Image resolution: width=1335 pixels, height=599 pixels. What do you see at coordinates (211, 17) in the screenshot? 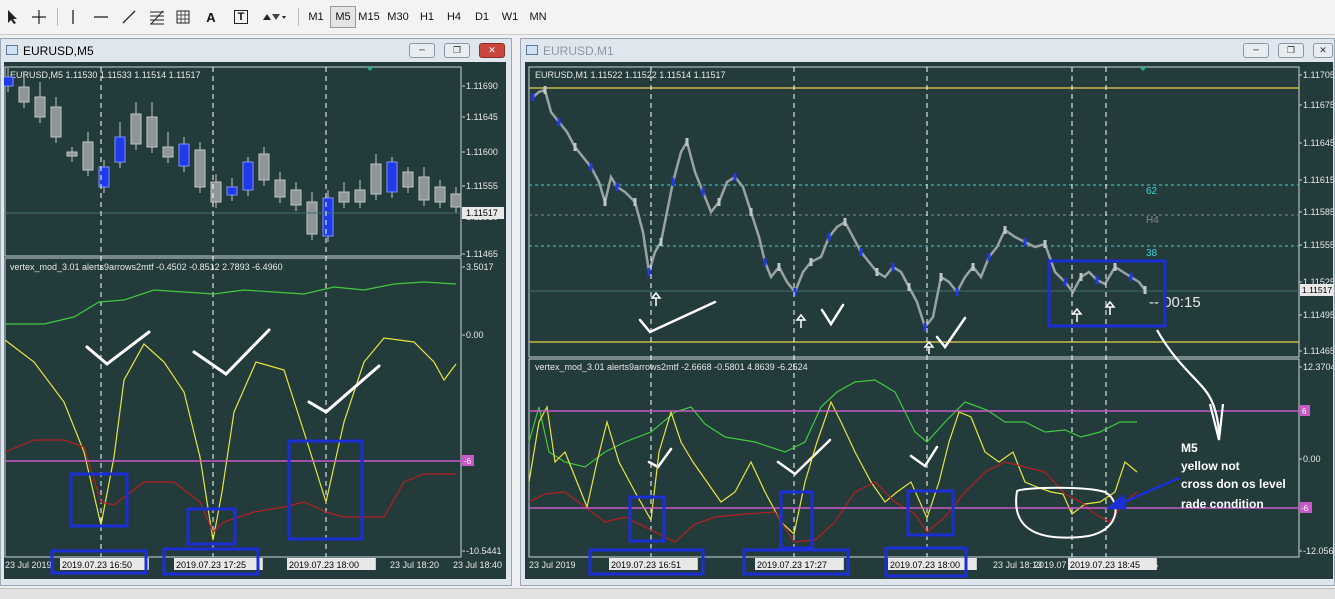
I see `text-icon: A` at bounding box center [211, 17].